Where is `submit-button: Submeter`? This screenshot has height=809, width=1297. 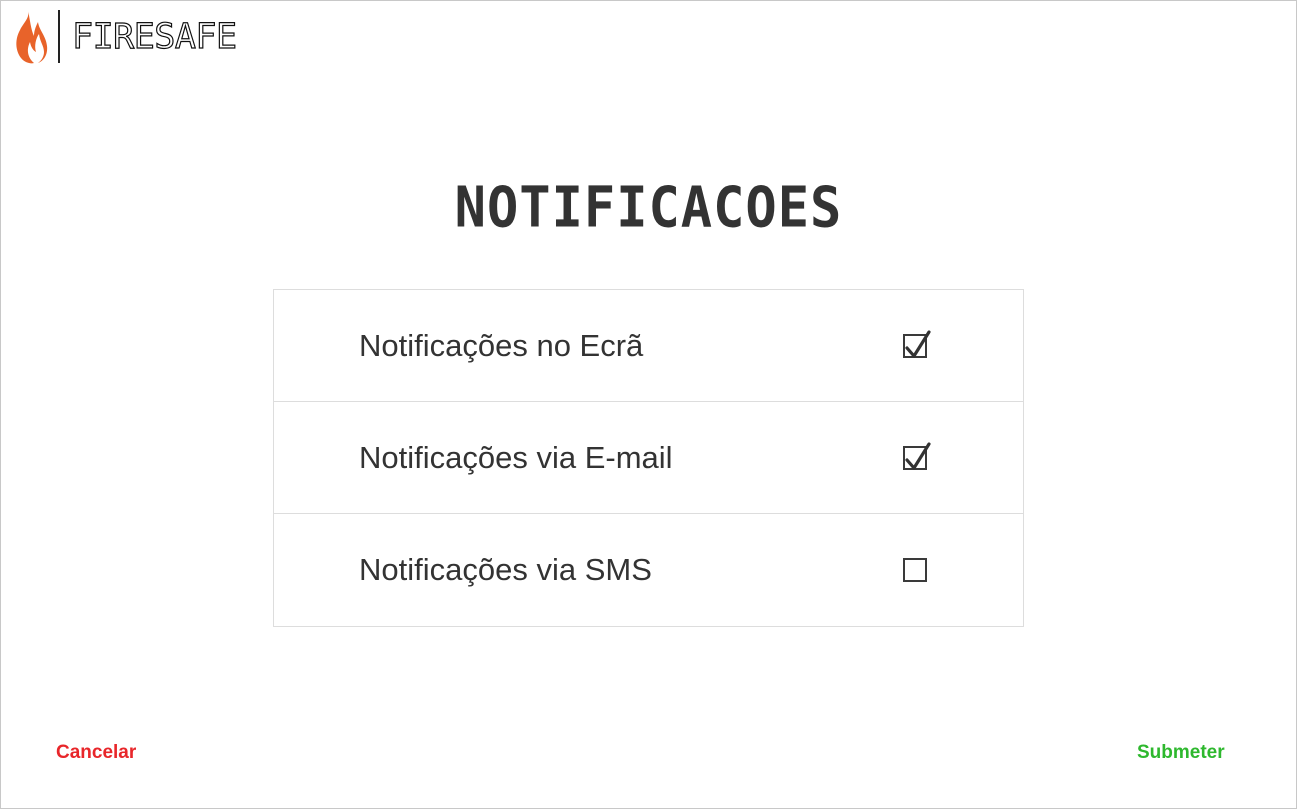
submit-button: Submeter is located at coordinates (1181, 753).